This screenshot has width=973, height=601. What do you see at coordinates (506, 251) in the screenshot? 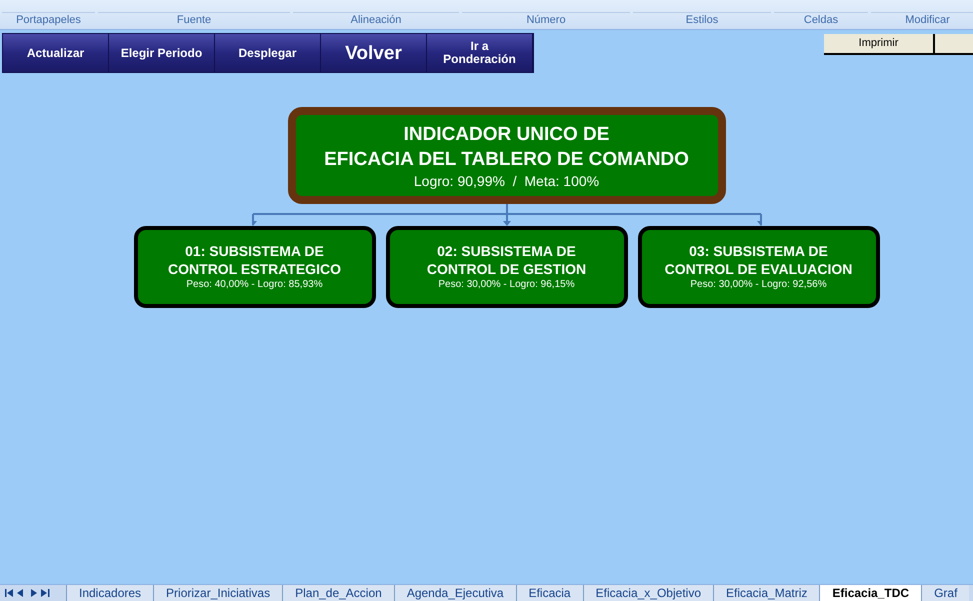
I see `subsystem-title: 02: SUBSISTEMA DE` at bounding box center [506, 251].